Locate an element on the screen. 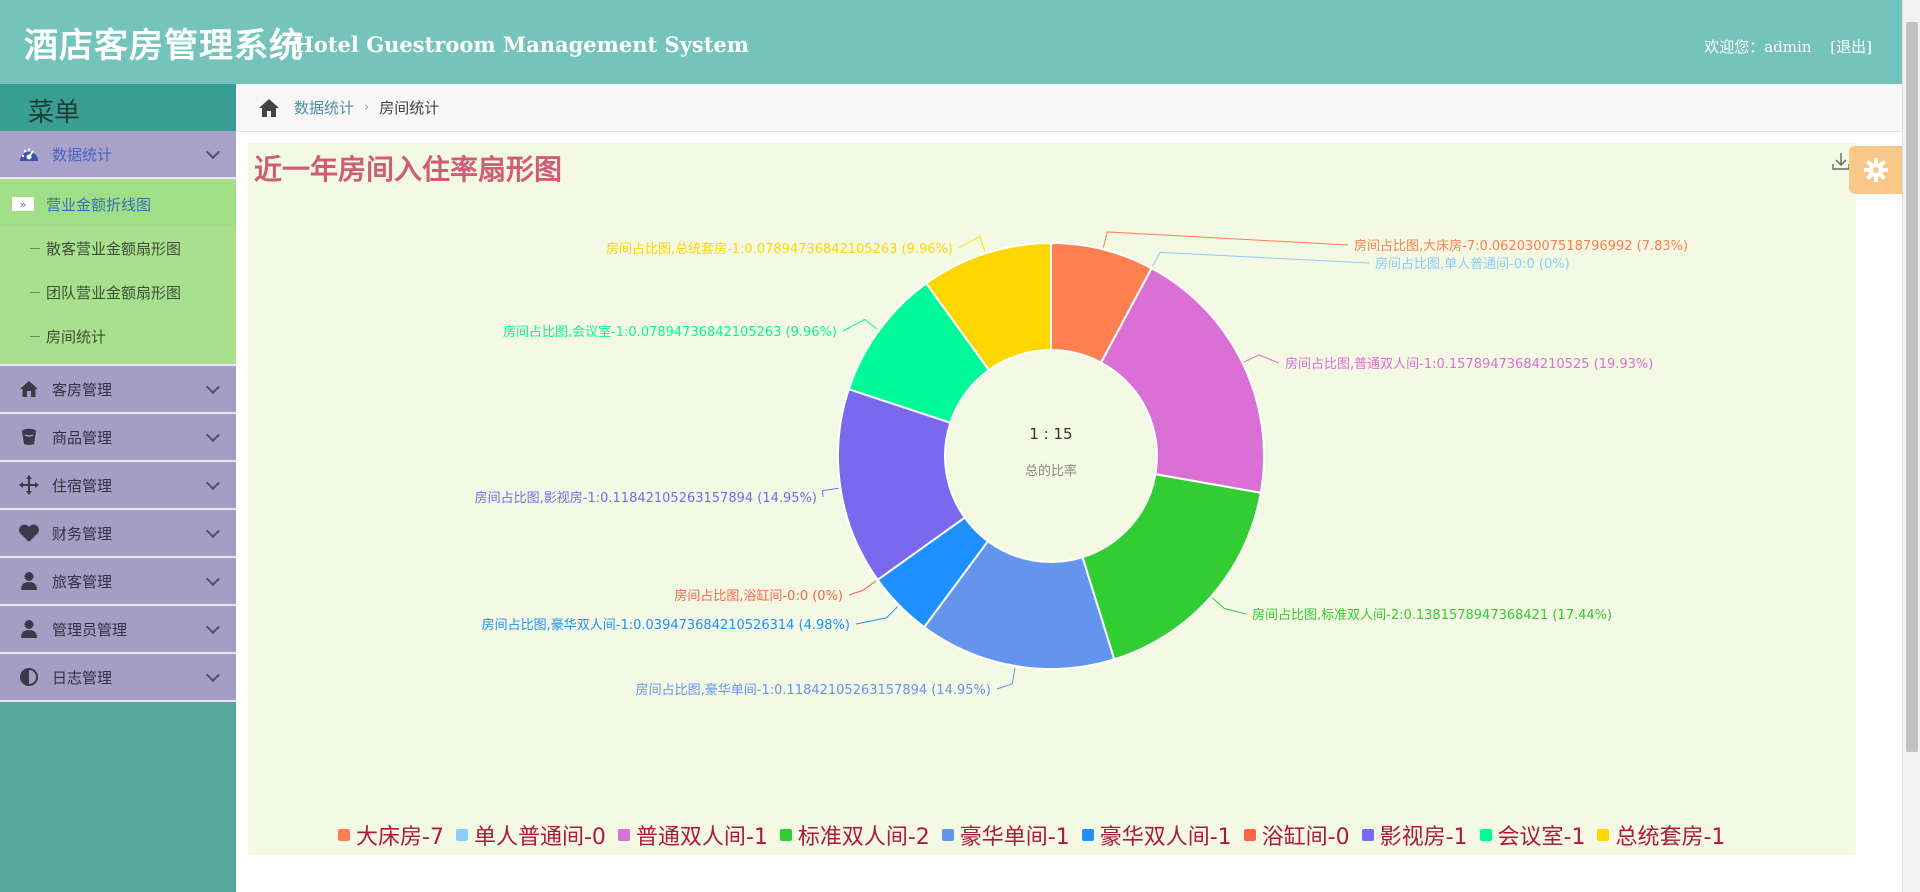  legend-item: 标准双人间-2 is located at coordinates (854, 835).